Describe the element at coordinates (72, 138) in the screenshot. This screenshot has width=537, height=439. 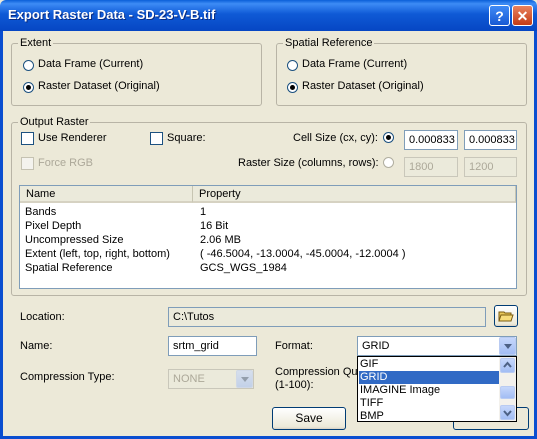
I see `use-renderer-label: Use Renderer` at that location.